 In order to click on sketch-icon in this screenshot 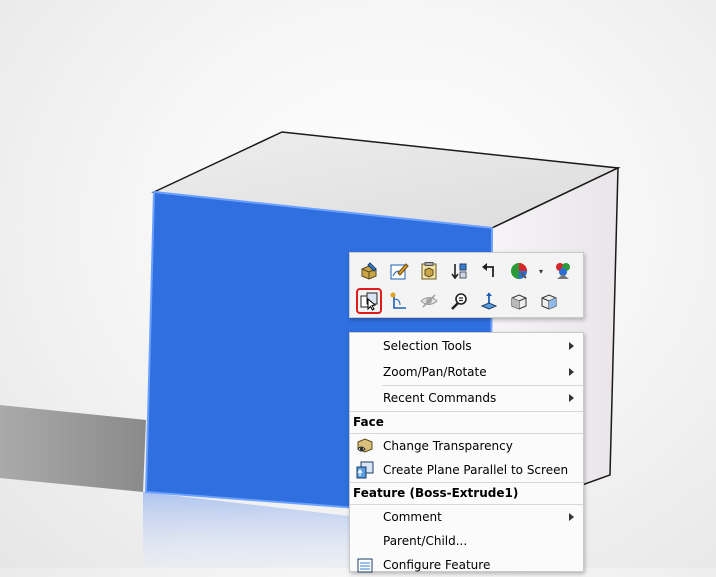, I will do `click(398, 300)`.